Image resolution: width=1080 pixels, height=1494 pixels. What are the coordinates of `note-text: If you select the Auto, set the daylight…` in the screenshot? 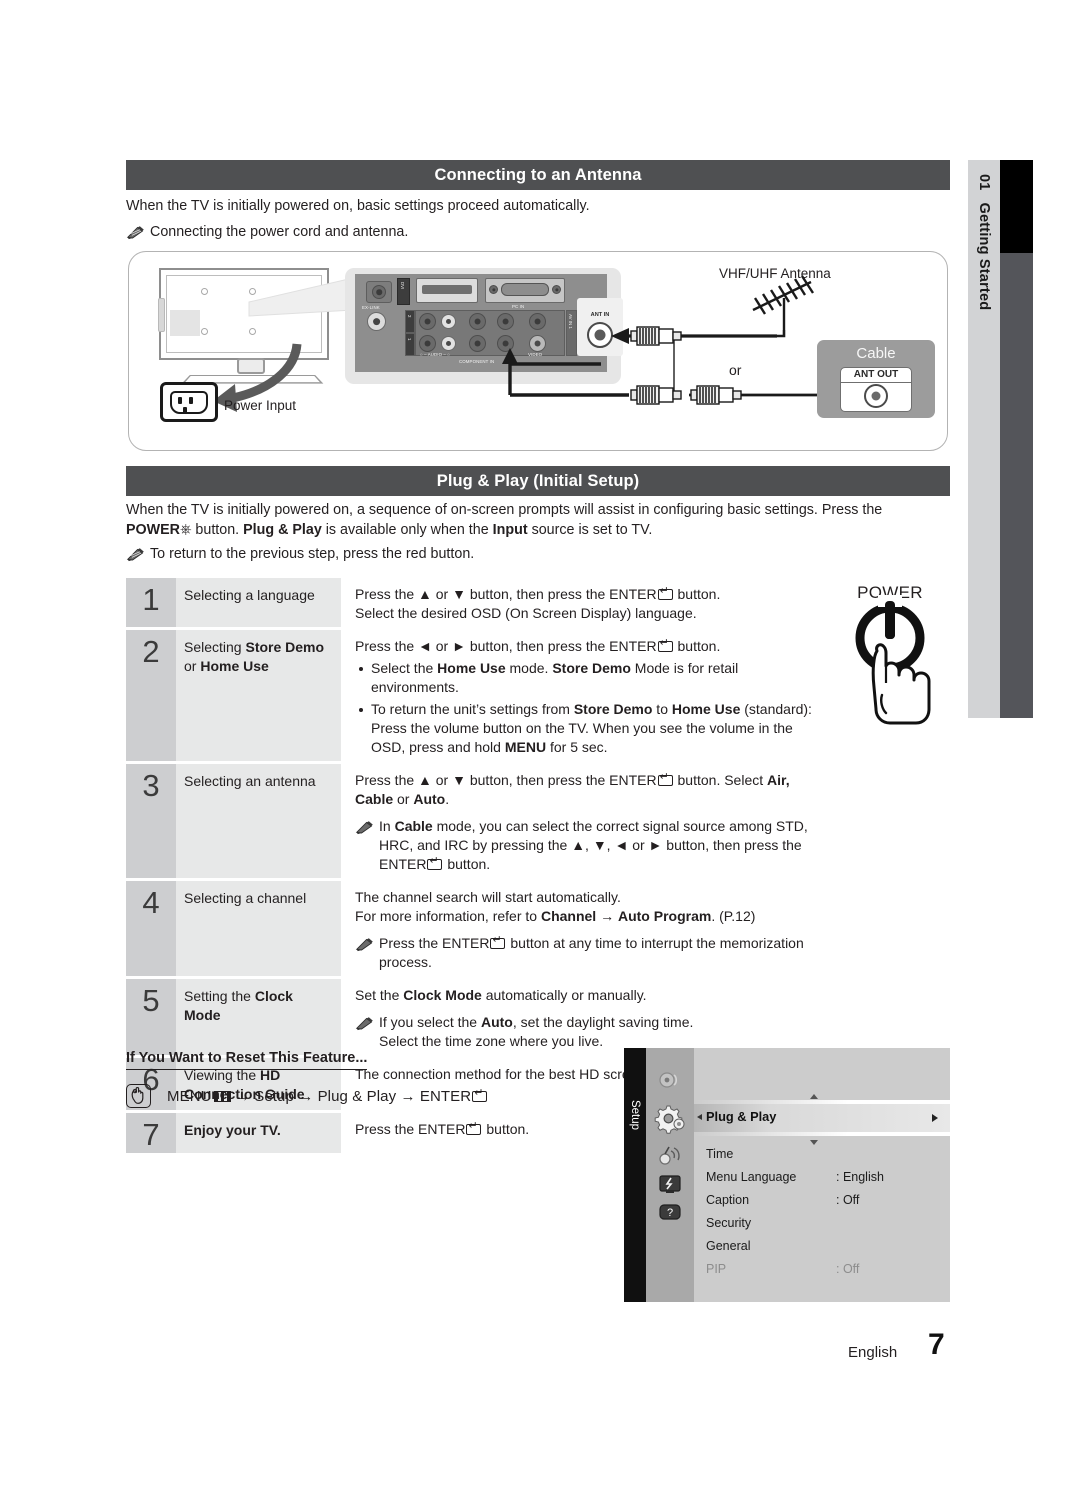 It's located at (536, 1031).